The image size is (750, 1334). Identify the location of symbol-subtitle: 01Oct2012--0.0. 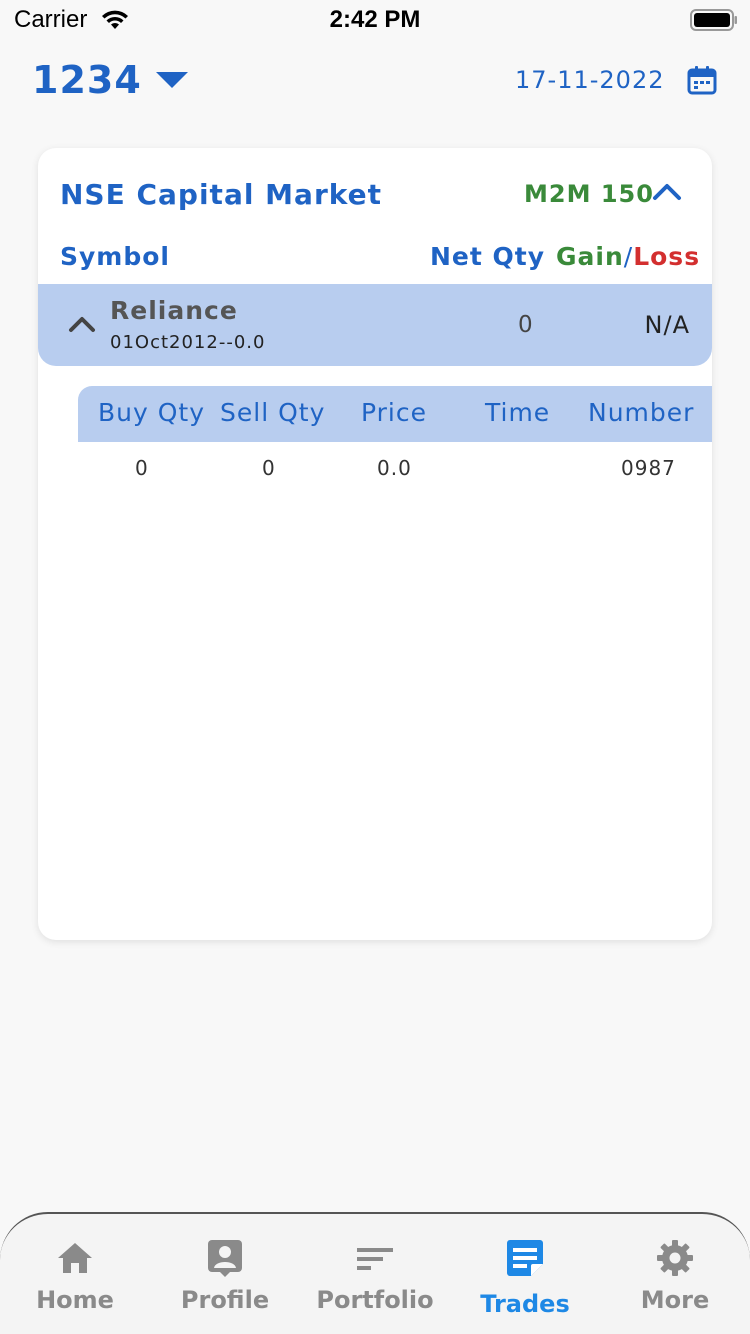
(188, 342).